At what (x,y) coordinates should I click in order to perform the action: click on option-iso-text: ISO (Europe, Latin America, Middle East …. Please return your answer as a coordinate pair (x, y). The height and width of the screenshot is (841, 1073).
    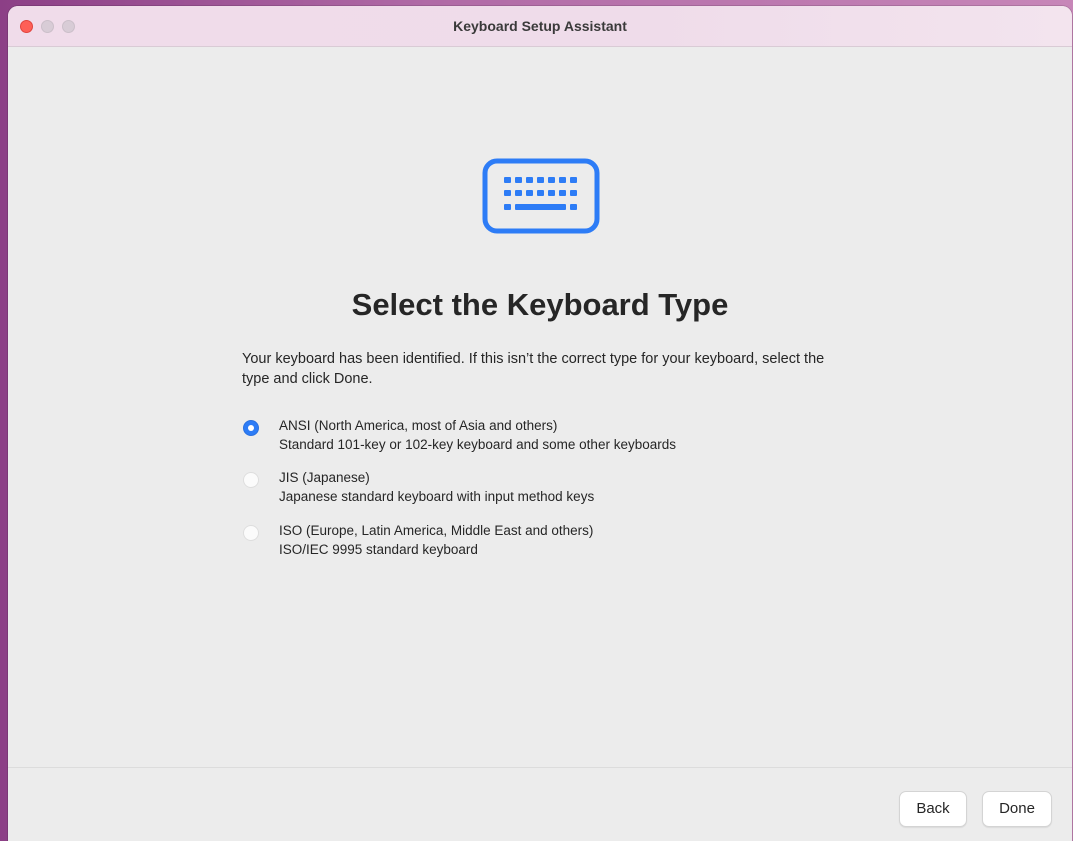
    Looking at the image, I should click on (436, 540).